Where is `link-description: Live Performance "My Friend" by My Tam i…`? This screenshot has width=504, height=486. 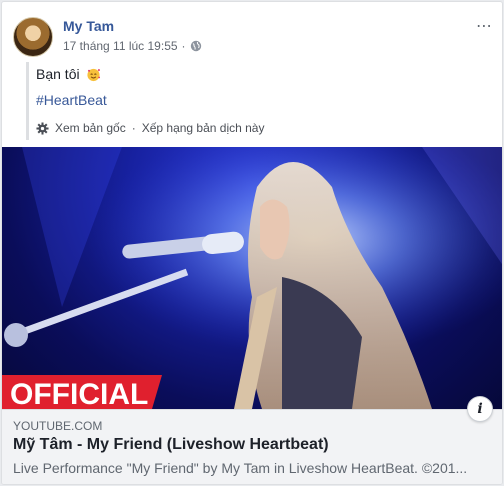 link-description: Live Performance "My Friend" by My Tam i… is located at coordinates (240, 468).